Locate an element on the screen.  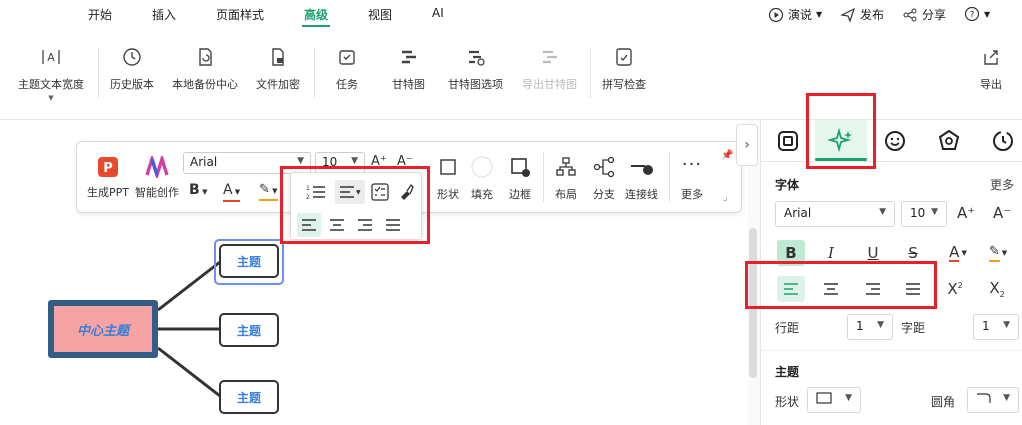
ai-create-button: 智能创作 is located at coordinates (157, 178).